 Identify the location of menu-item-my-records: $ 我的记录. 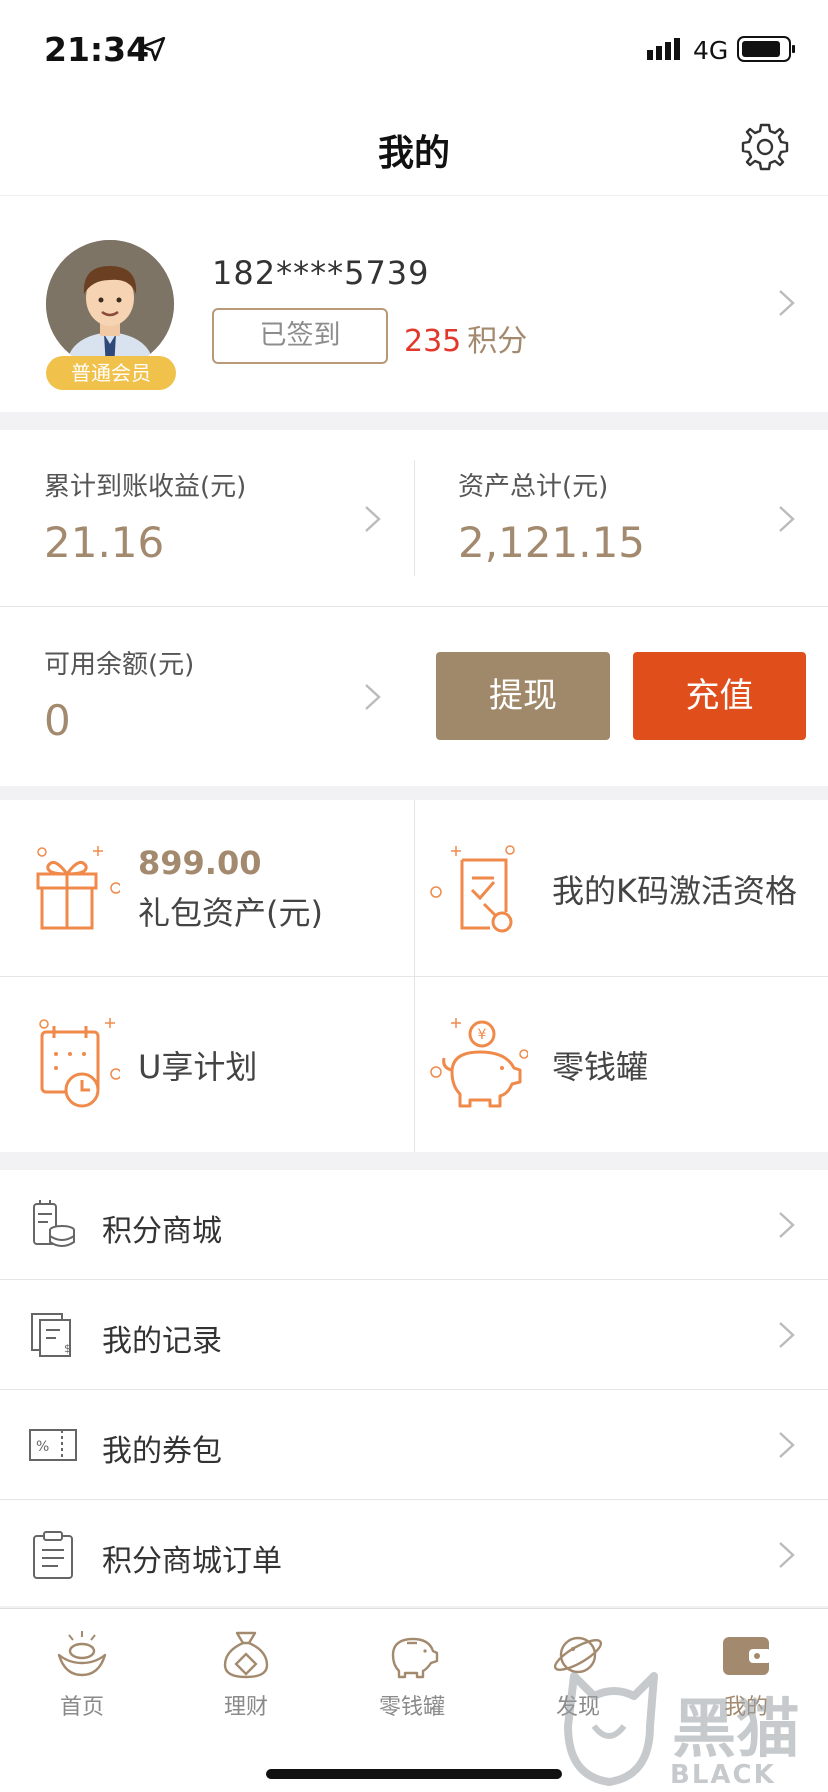
(414, 1335).